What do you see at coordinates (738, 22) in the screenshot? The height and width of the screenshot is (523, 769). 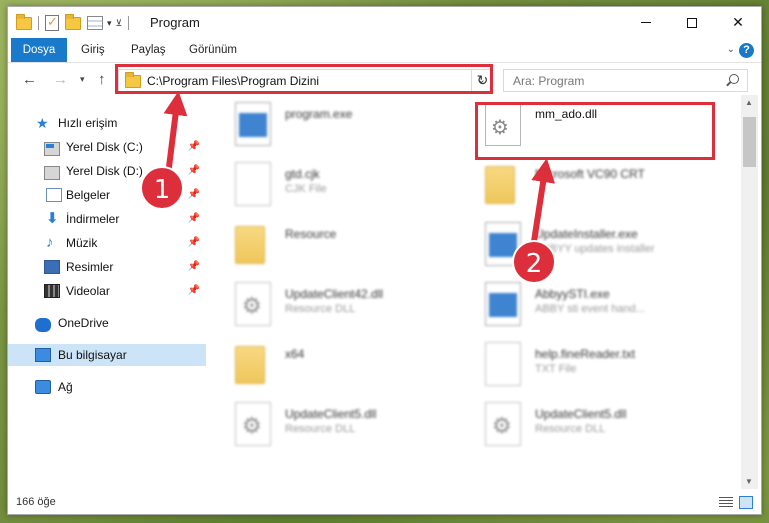 I see `close-button: ✕` at bounding box center [738, 22].